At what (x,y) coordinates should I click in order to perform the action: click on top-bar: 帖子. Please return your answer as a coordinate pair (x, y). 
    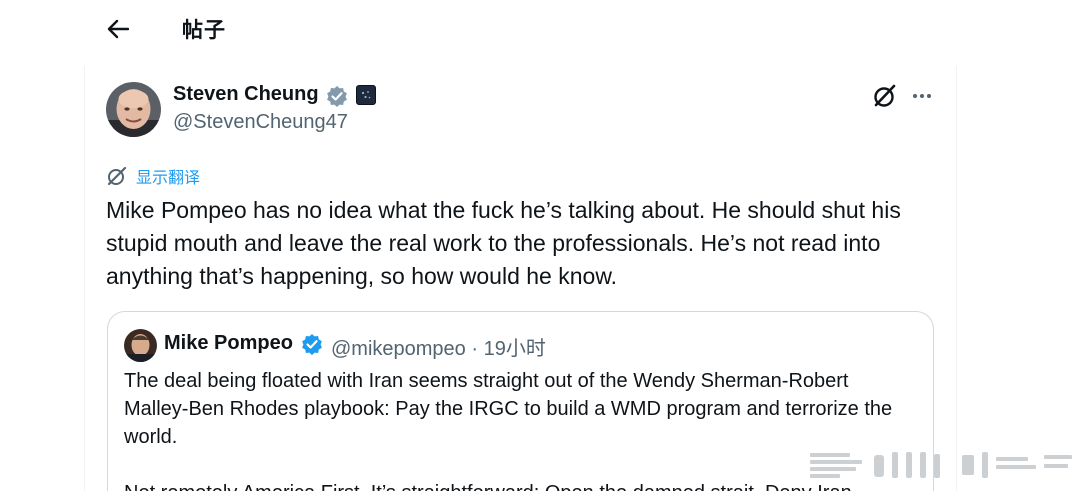
    Looking at the image, I should click on (538, 29).